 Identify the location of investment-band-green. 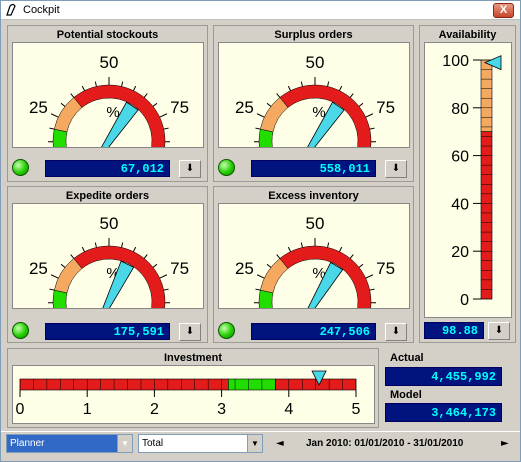
(252, 384).